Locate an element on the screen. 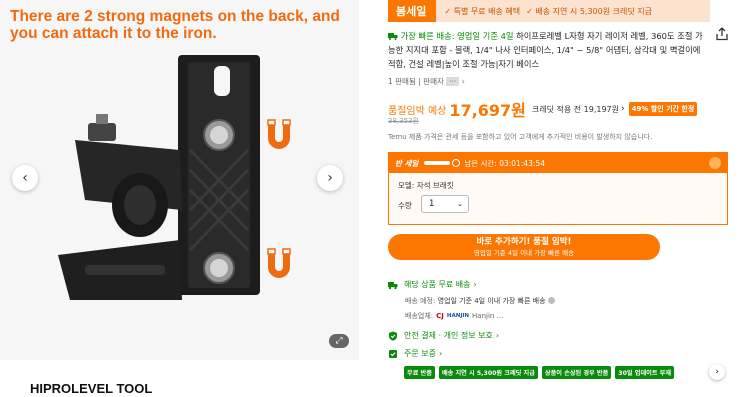 Image resolution: width=743 pixels, height=397 pixels. quantity-label: 수량 is located at coordinates (405, 205).